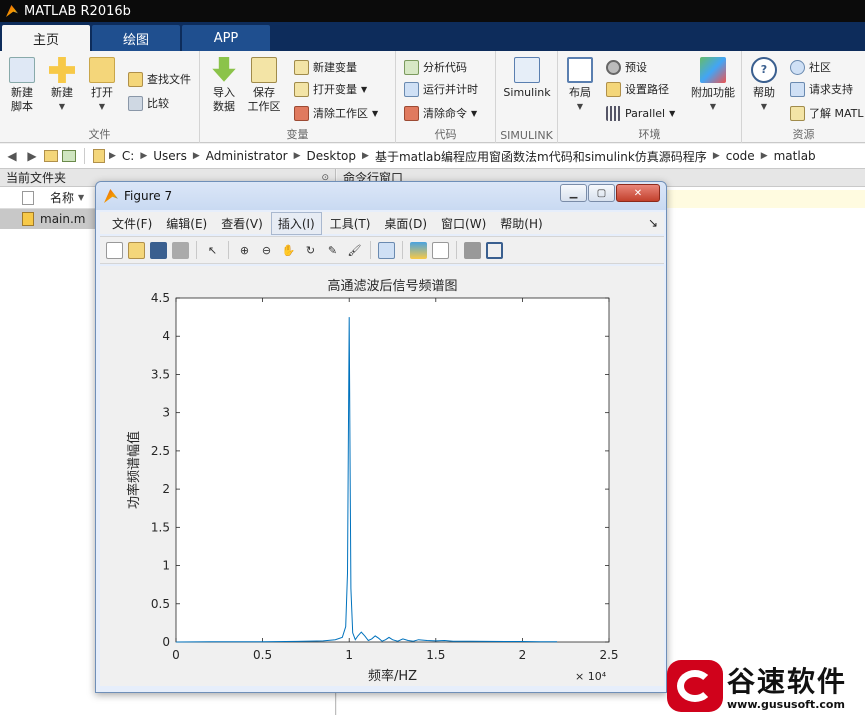 The image size is (865, 715). Describe the element at coordinates (102, 85) in the screenshot. I see `open-button: 打开 ▼` at that location.